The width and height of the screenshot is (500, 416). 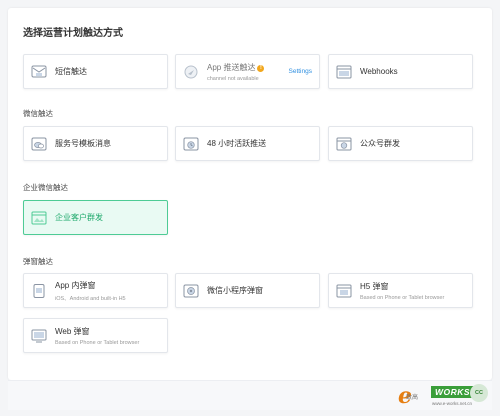 What do you see at coordinates (191, 143) in the screenshot?
I see `clock-icon` at bounding box center [191, 143].